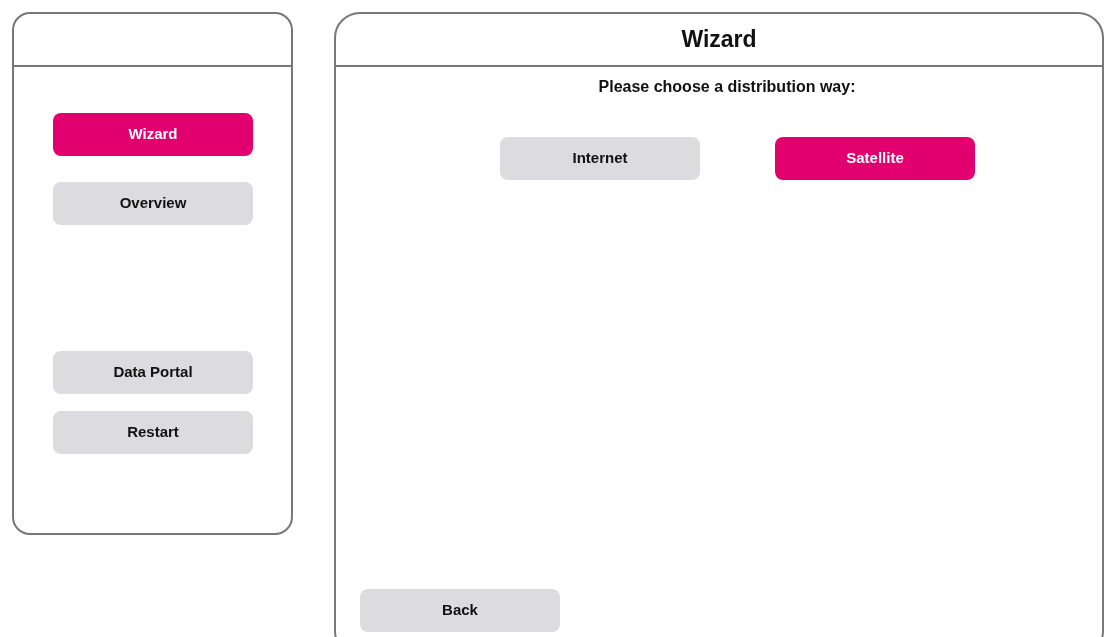 The image size is (1106, 637). What do you see at coordinates (153, 134) in the screenshot?
I see `nav-button: Wizard` at bounding box center [153, 134].